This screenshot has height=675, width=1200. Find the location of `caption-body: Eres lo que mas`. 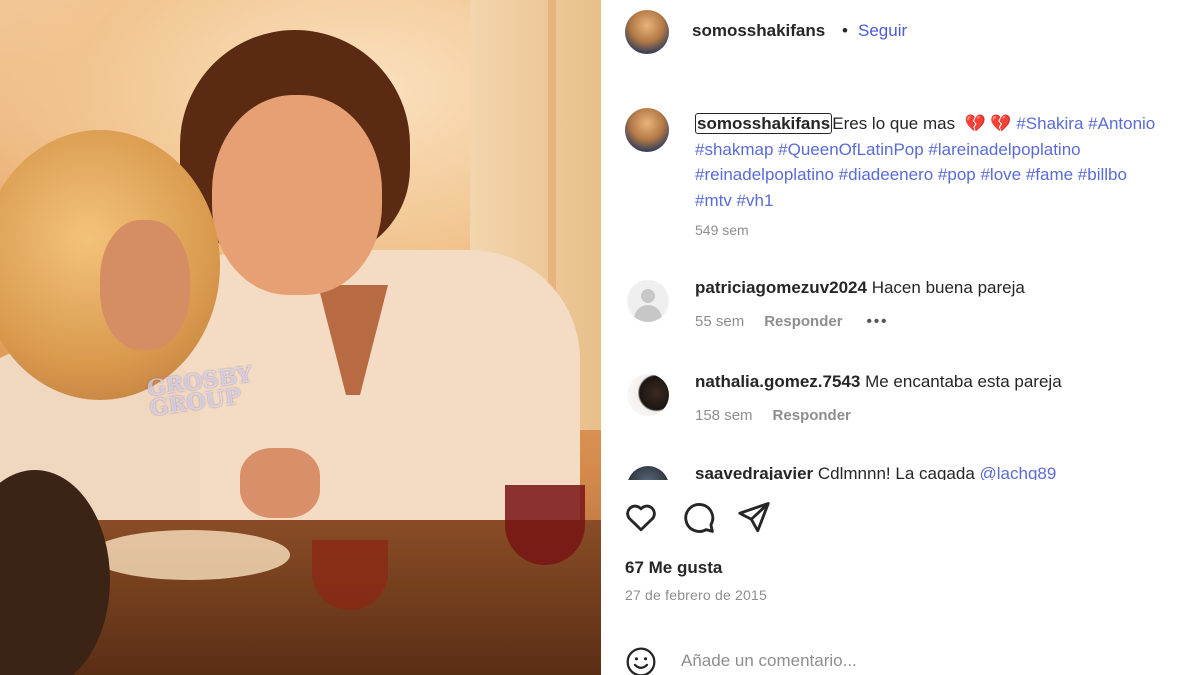

caption-body: Eres lo que mas is located at coordinates (894, 123).